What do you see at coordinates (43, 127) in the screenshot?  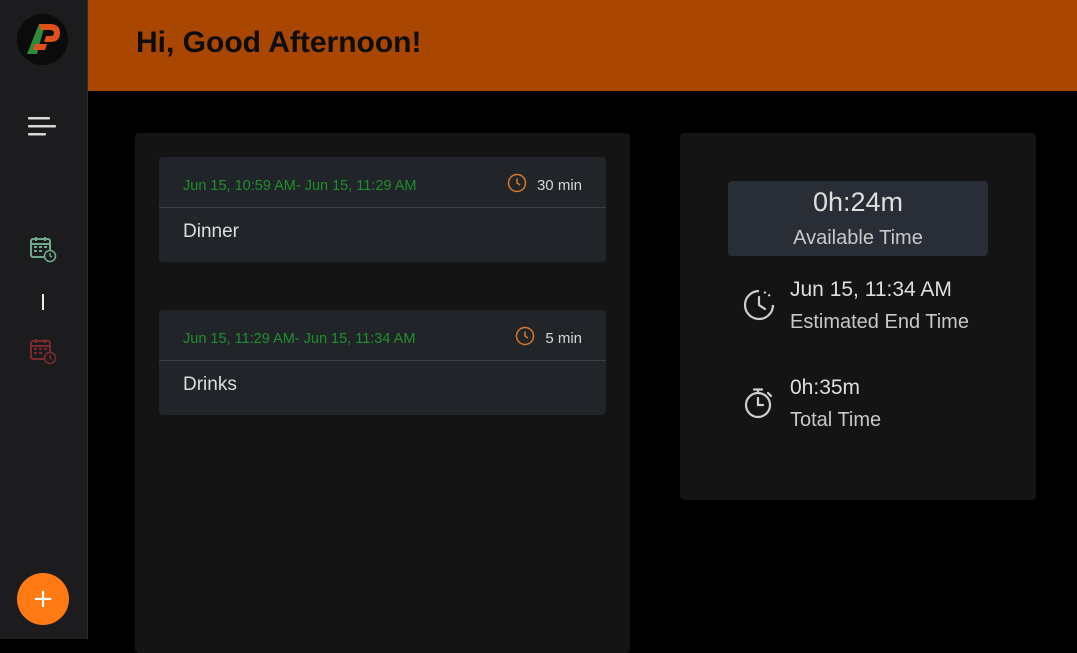 I see `hamburger-menu-icon` at bounding box center [43, 127].